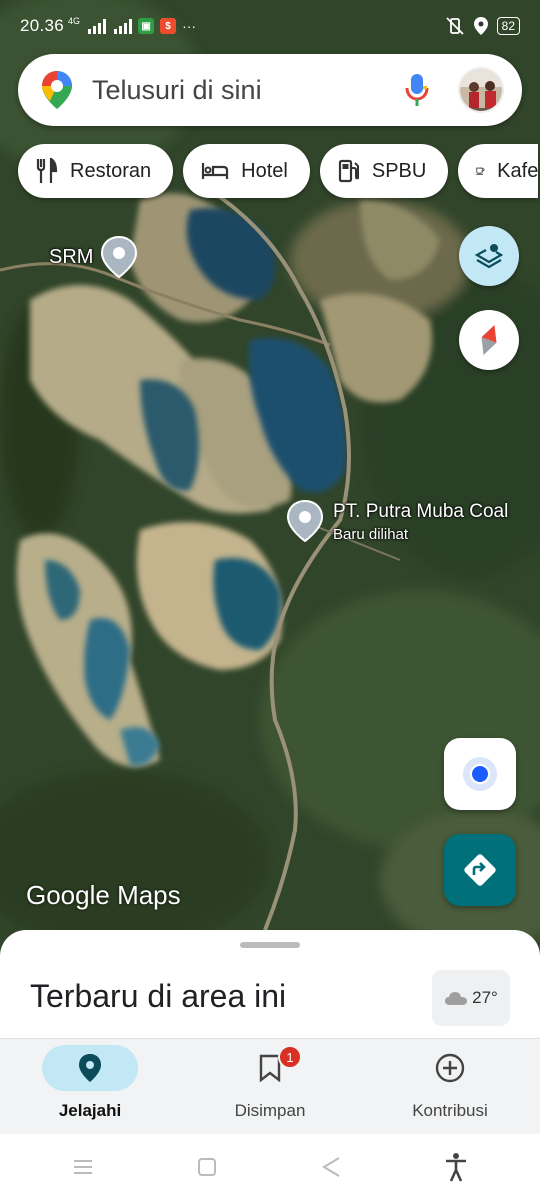  What do you see at coordinates (399, 170) in the screenshot?
I see `chip-label: SPBU` at bounding box center [399, 170].